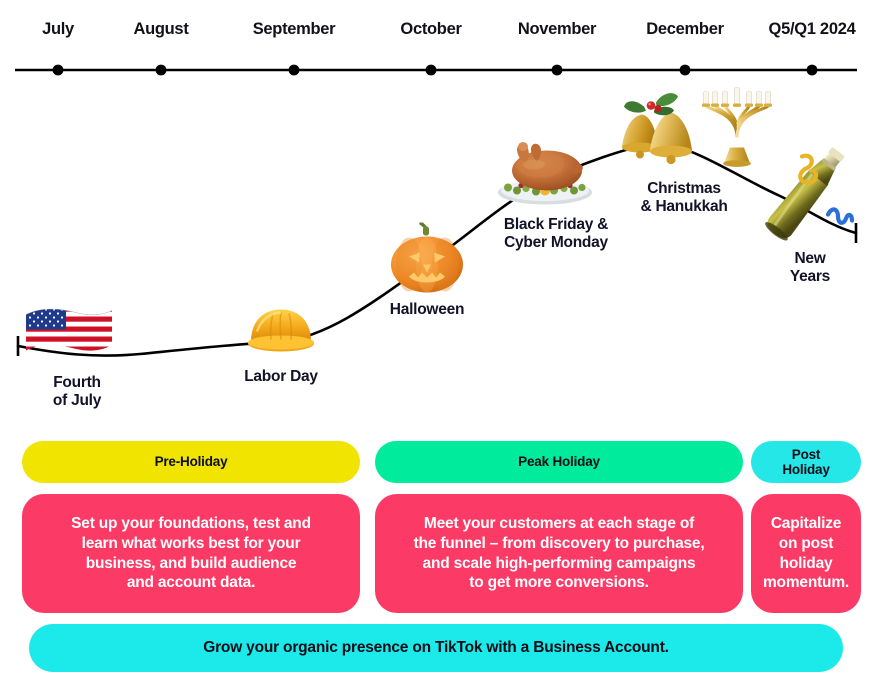 The width and height of the screenshot is (872, 690). What do you see at coordinates (810, 268) in the screenshot?
I see `event-label: New Years` at bounding box center [810, 268].